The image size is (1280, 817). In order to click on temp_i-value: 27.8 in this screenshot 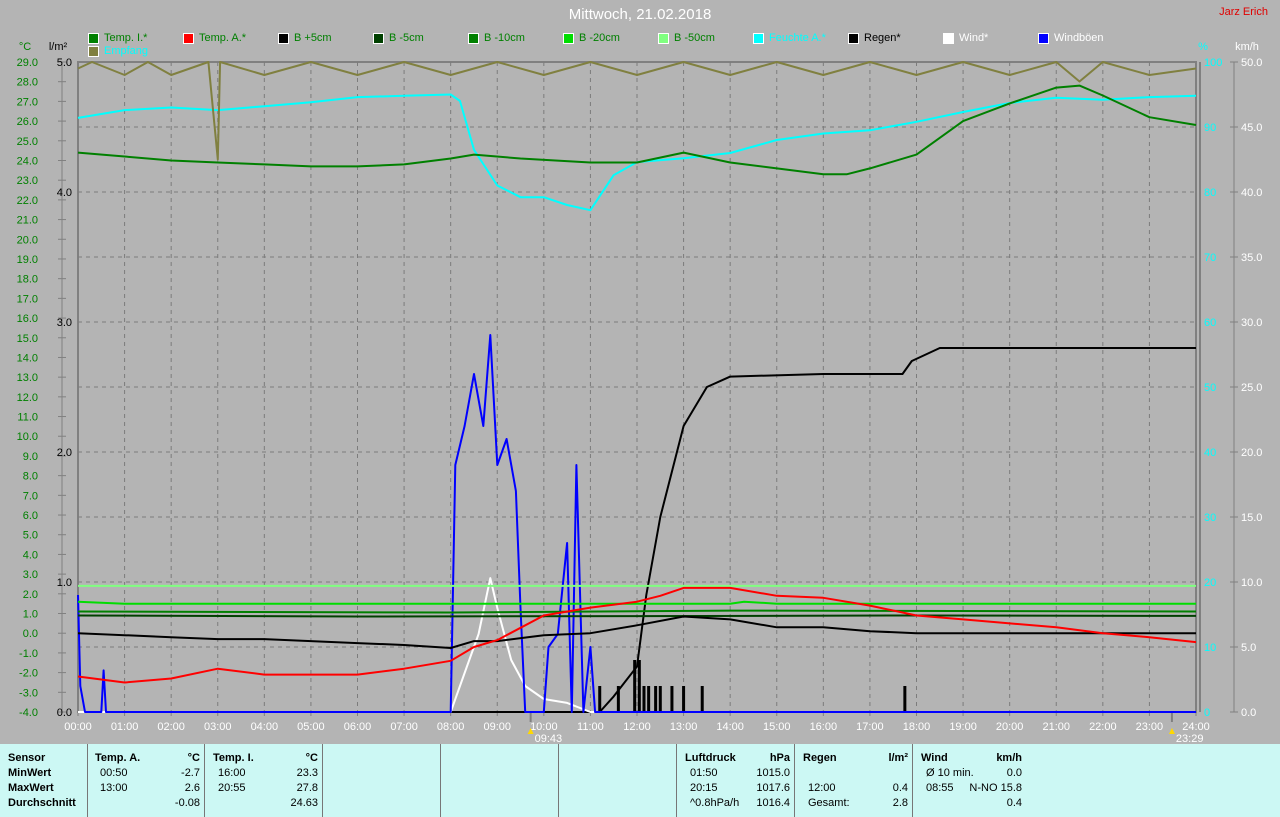, I will do `click(307, 788)`.